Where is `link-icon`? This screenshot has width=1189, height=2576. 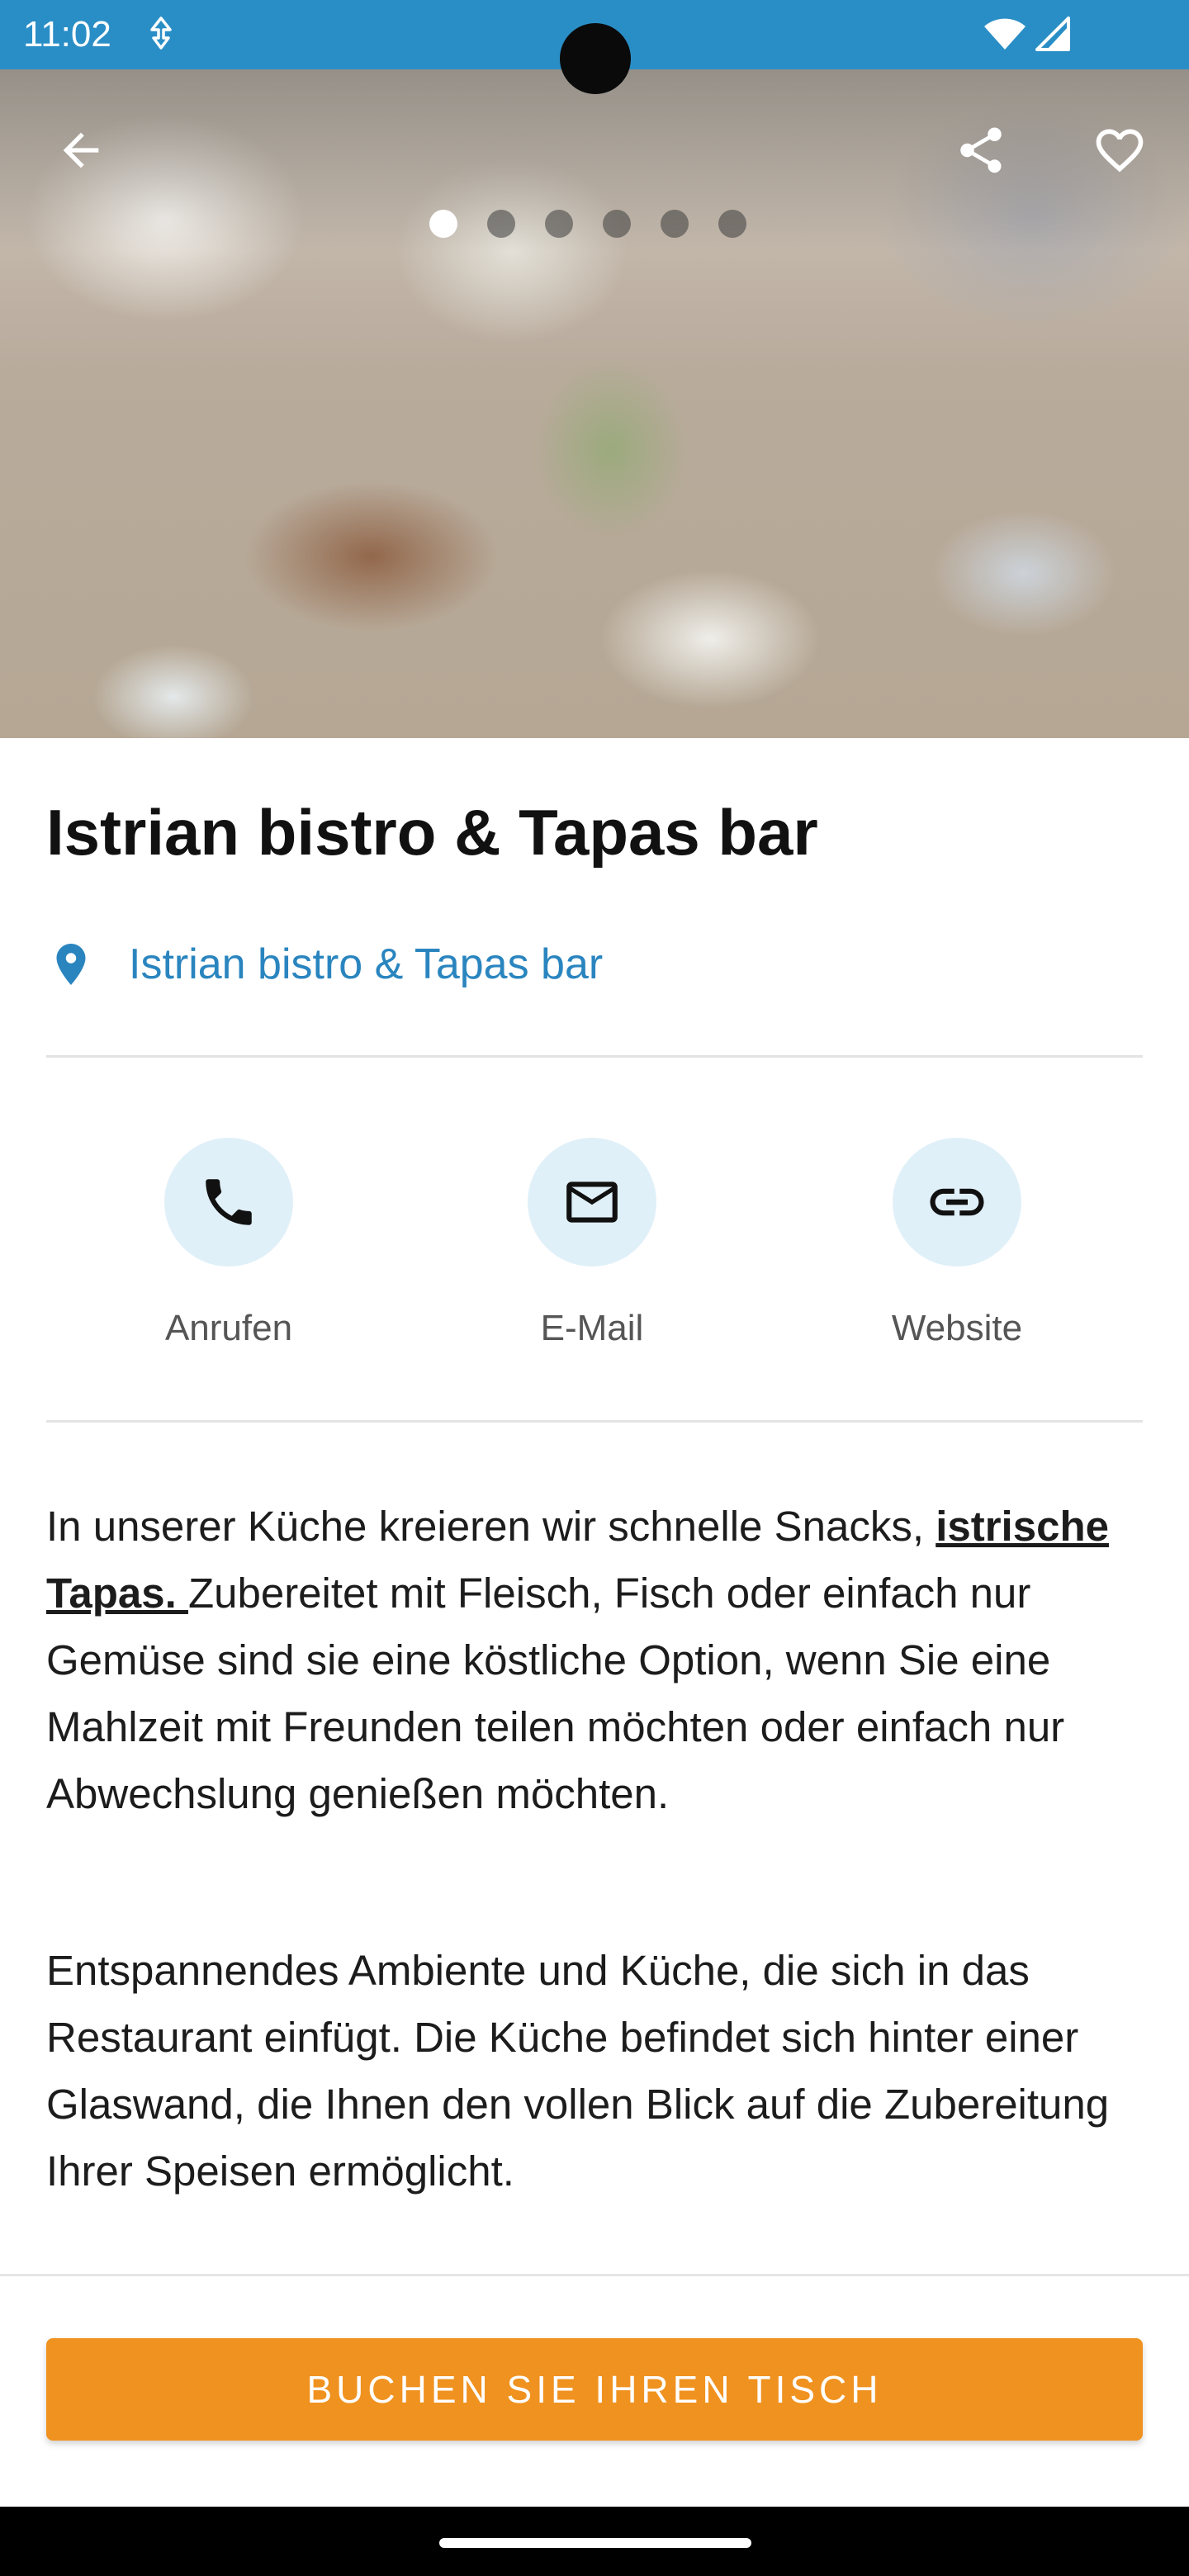
link-icon is located at coordinates (957, 1202).